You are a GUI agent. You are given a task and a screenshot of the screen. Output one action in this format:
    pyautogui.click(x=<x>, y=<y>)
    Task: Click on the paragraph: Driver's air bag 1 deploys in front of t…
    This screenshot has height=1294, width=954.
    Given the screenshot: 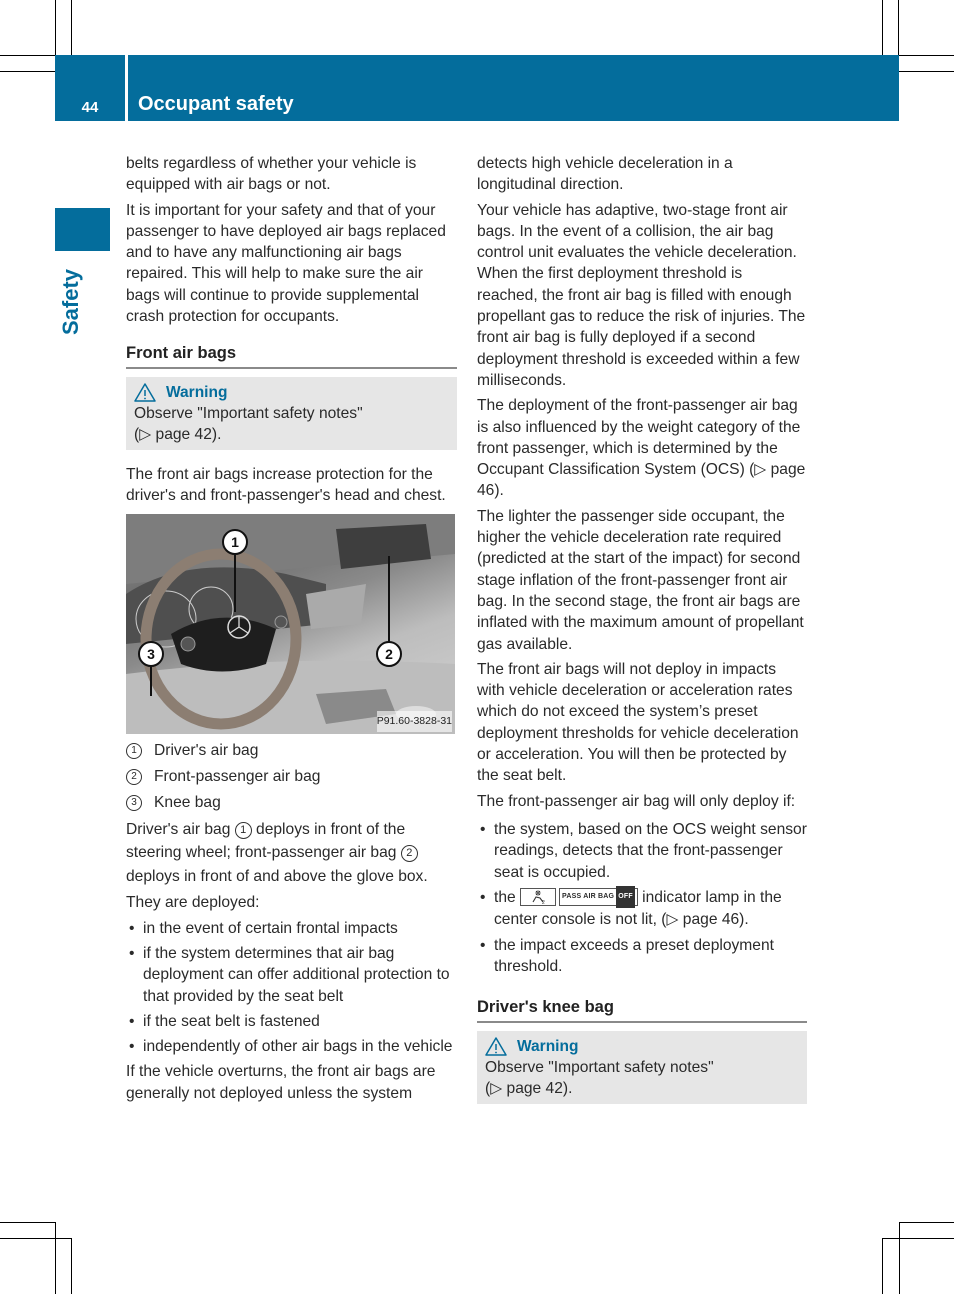 What is the action you would take?
    pyautogui.click(x=291, y=853)
    